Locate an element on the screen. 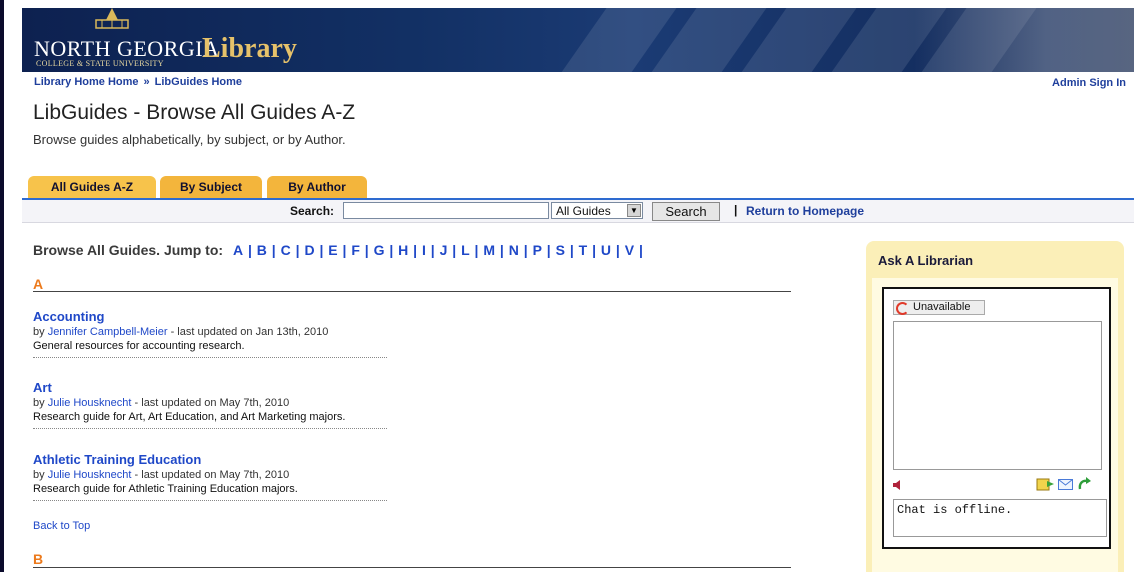 This screenshot has width=1134, height=572. jump-letter-d: D is located at coordinates (309, 250).